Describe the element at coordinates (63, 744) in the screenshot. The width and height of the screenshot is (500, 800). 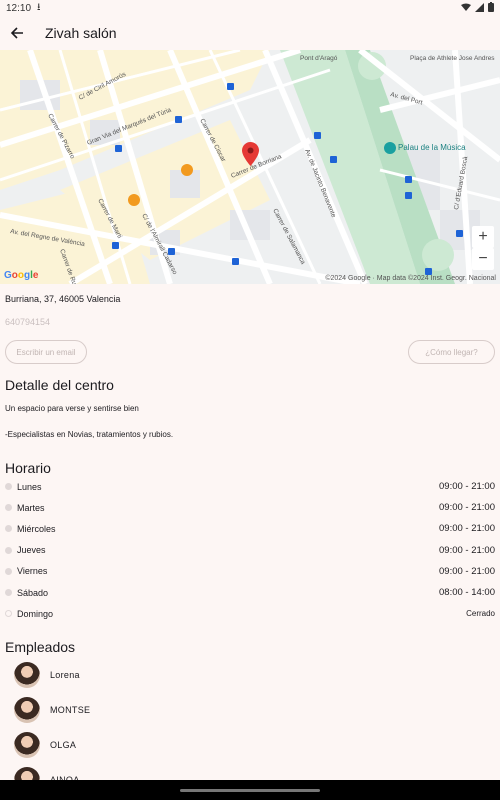
I see `employee-name: OLGA` at that location.